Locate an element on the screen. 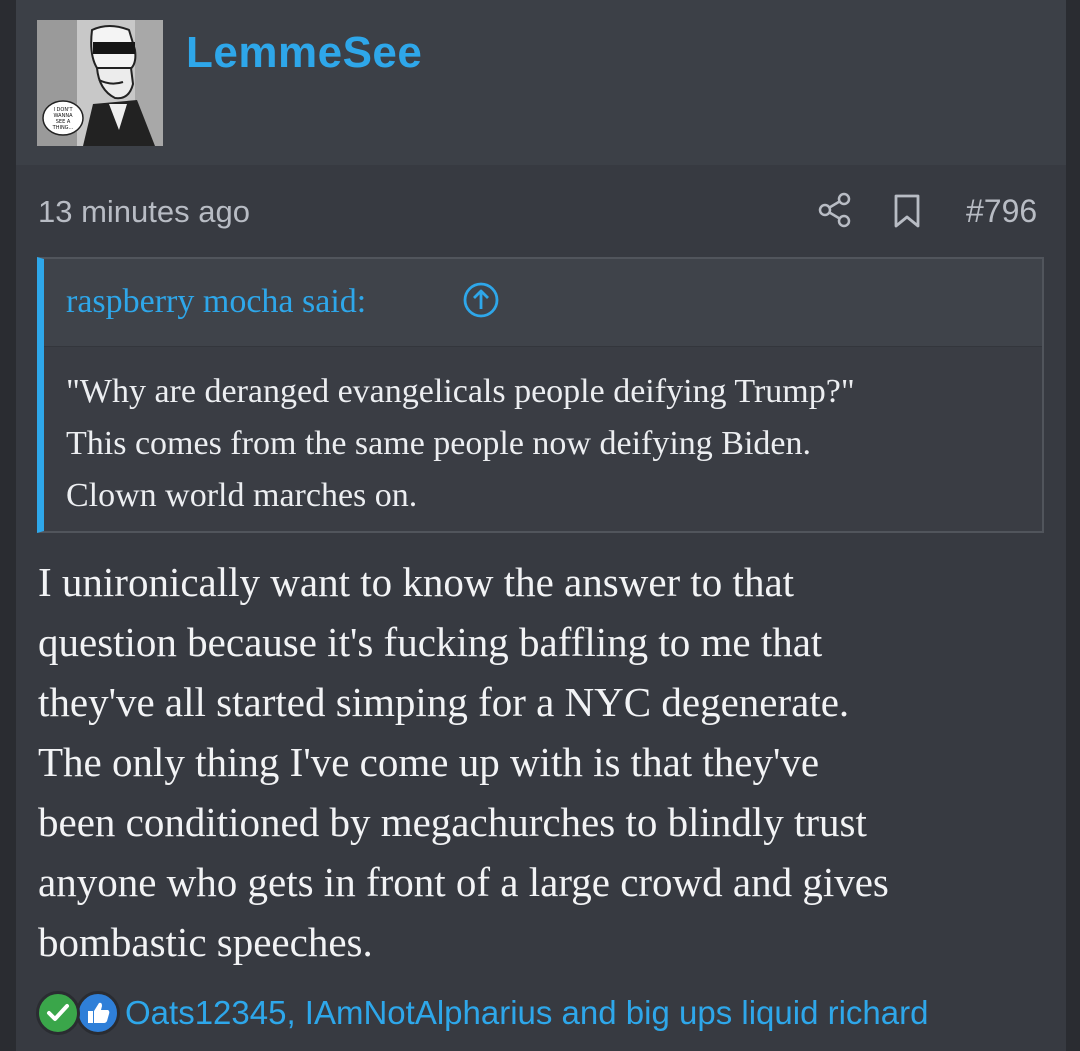  page-right-edge is located at coordinates (1073, 525).